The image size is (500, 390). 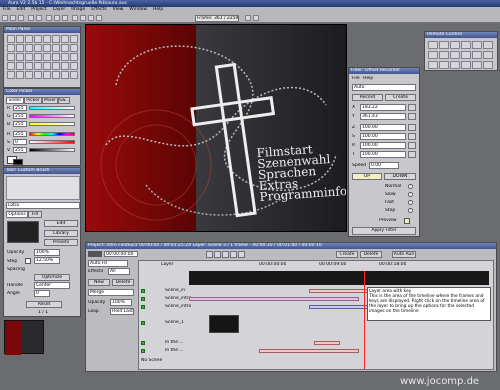 What do you see at coordinates (121, 254) in the screenshot?
I see `timecode-field: 00:00:00:00` at bounding box center [121, 254].